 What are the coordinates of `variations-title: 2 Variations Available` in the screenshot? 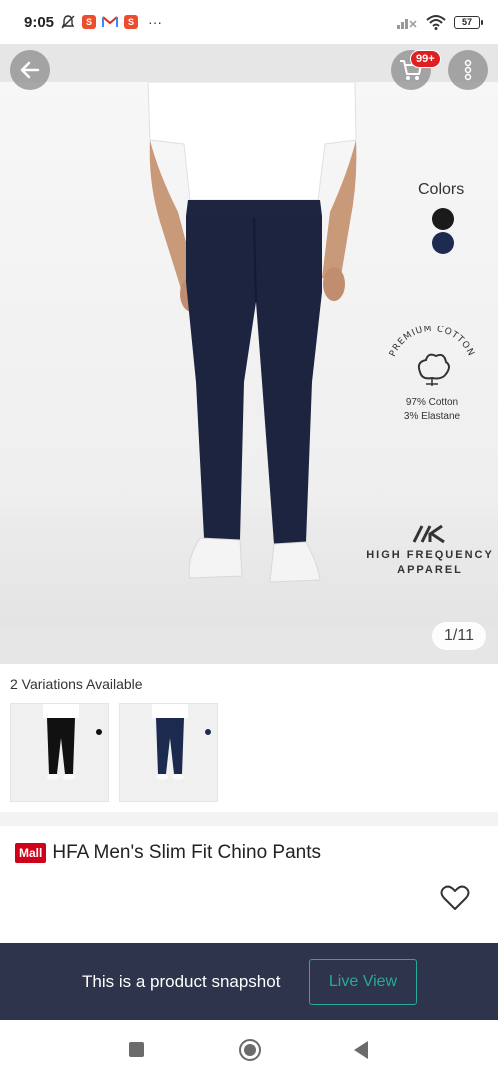 It's located at (76, 684).